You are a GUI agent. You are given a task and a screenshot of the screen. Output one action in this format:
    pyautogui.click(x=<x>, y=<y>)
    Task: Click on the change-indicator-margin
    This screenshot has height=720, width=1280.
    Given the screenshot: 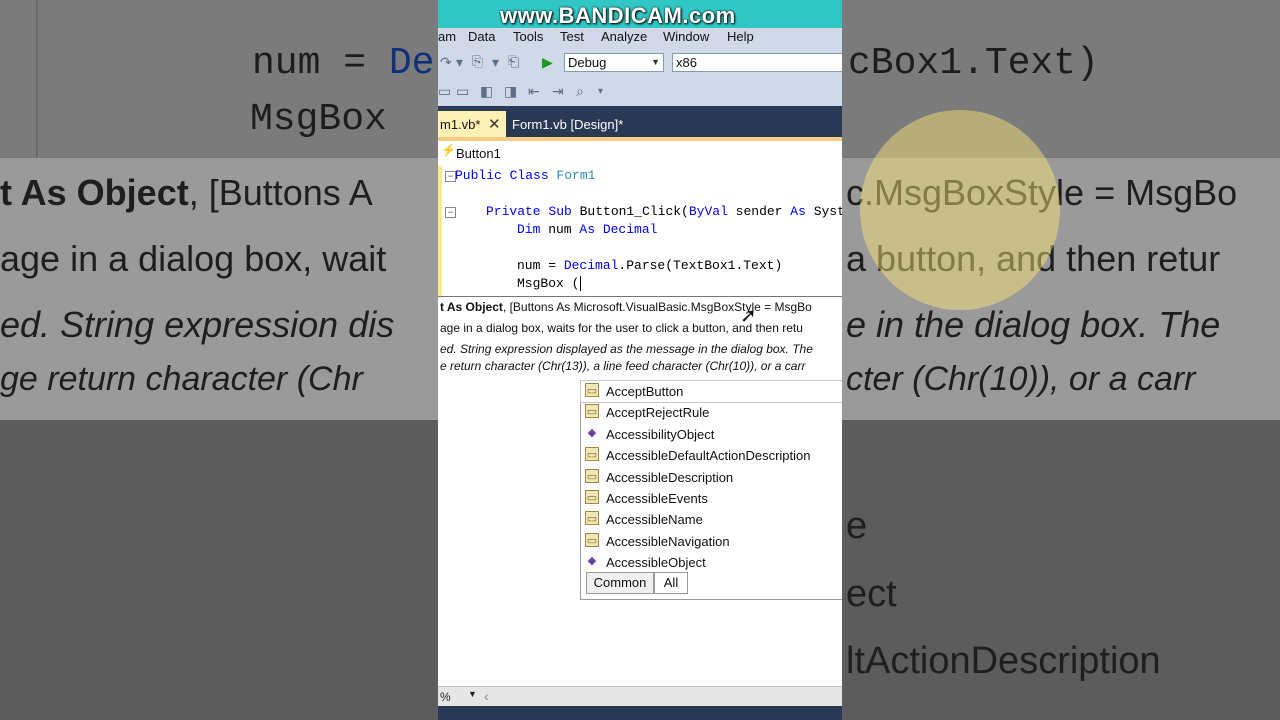 What is the action you would take?
    pyautogui.click(x=440, y=232)
    